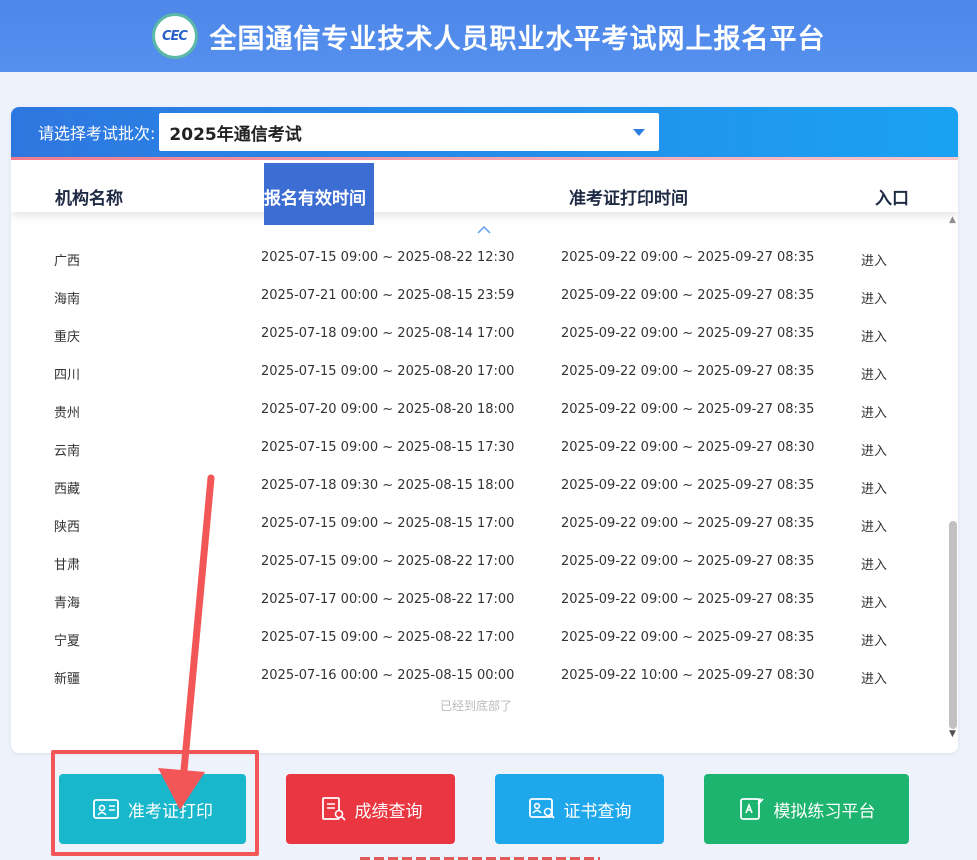 This screenshot has height=860, width=977. What do you see at coordinates (688, 447) in the screenshot?
I see `admit-print-time-cell: 2025-09-22 09:00 ~ 2025-09-27 08:30` at bounding box center [688, 447].